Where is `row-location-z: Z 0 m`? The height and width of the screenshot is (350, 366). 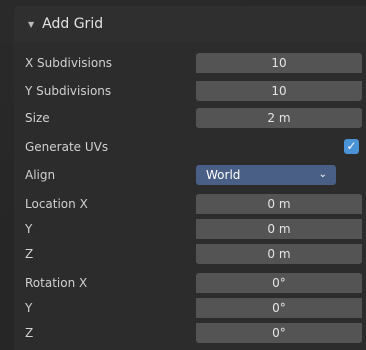 row-location-z: Z 0 m is located at coordinates (190, 254).